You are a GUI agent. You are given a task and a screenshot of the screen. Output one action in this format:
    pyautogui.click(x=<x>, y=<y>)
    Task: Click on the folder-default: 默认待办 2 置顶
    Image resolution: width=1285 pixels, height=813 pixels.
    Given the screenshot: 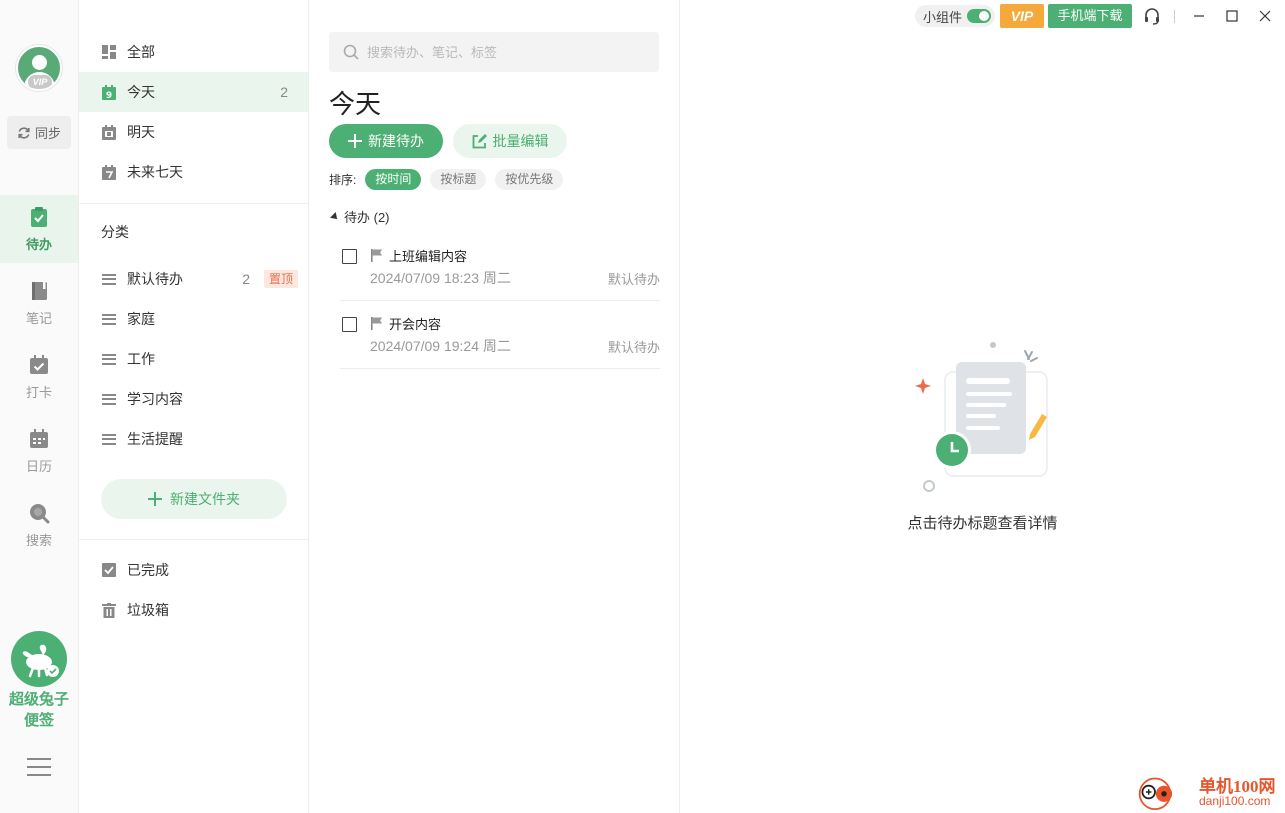 What is the action you would take?
    pyautogui.click(x=193, y=279)
    